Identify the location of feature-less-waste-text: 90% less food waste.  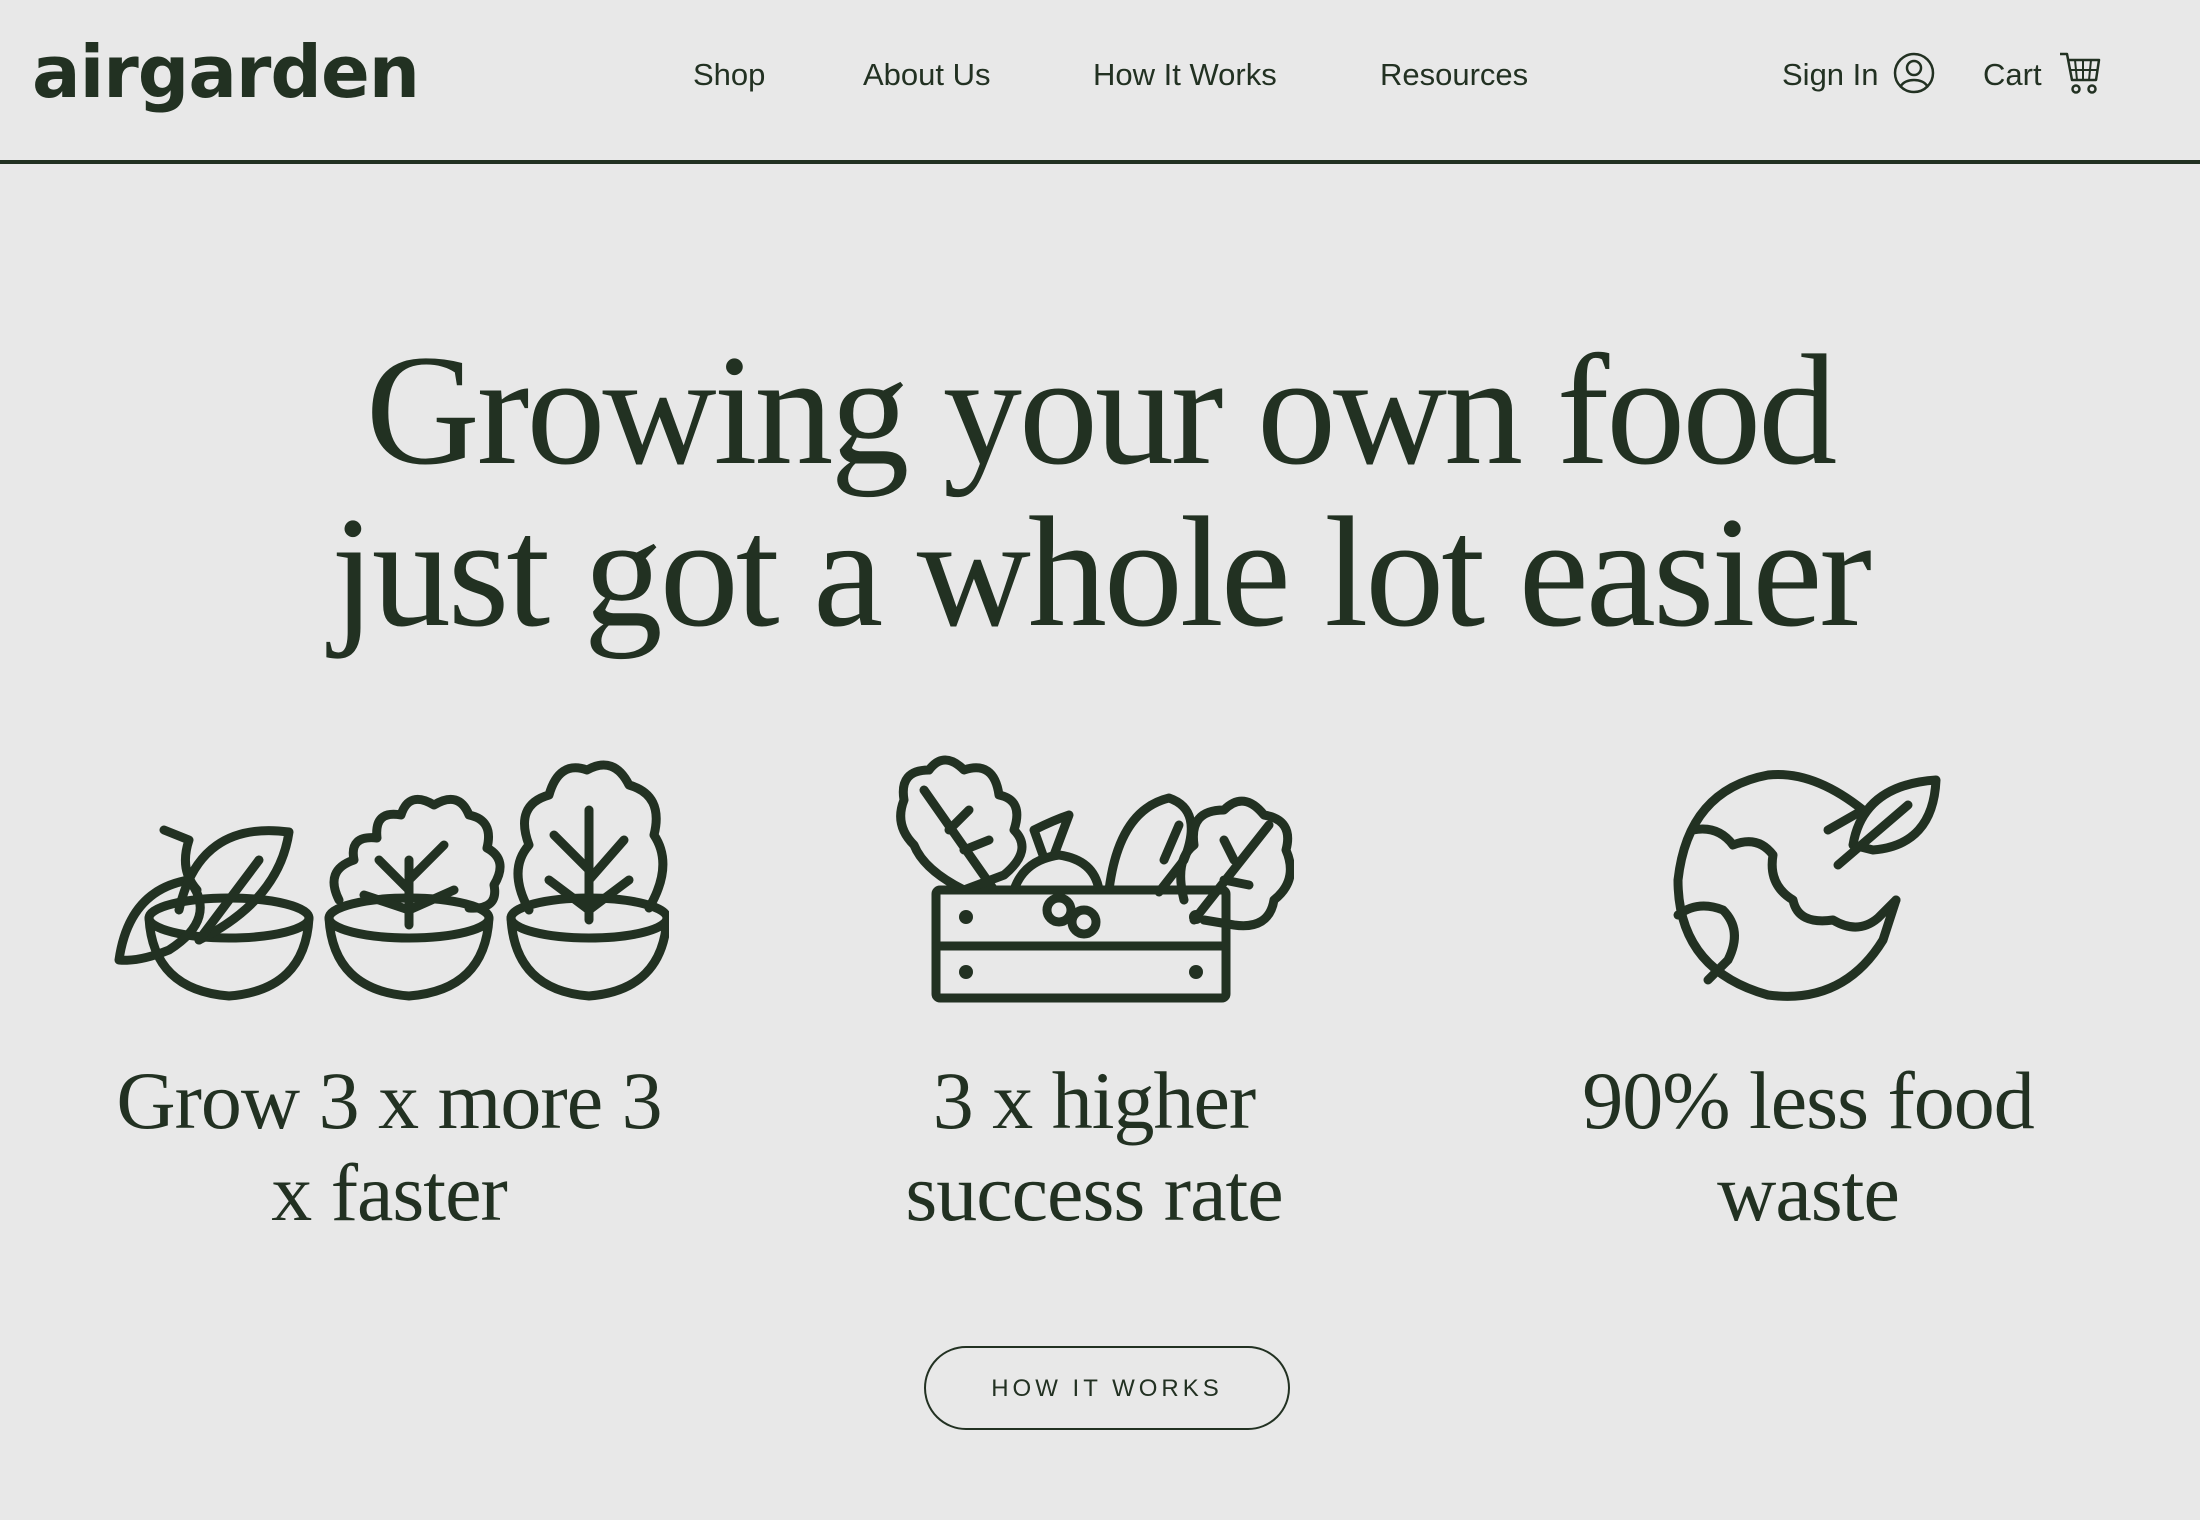
(1808, 1147).